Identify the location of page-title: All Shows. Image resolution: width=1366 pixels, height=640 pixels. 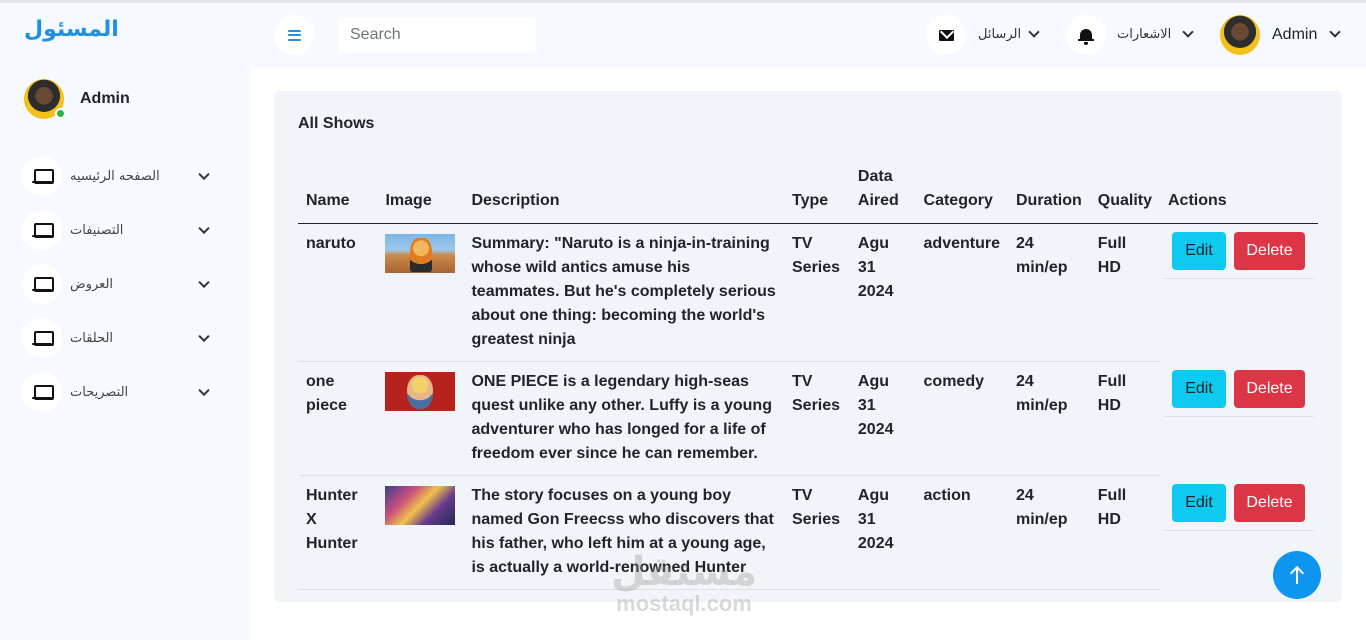
(336, 123).